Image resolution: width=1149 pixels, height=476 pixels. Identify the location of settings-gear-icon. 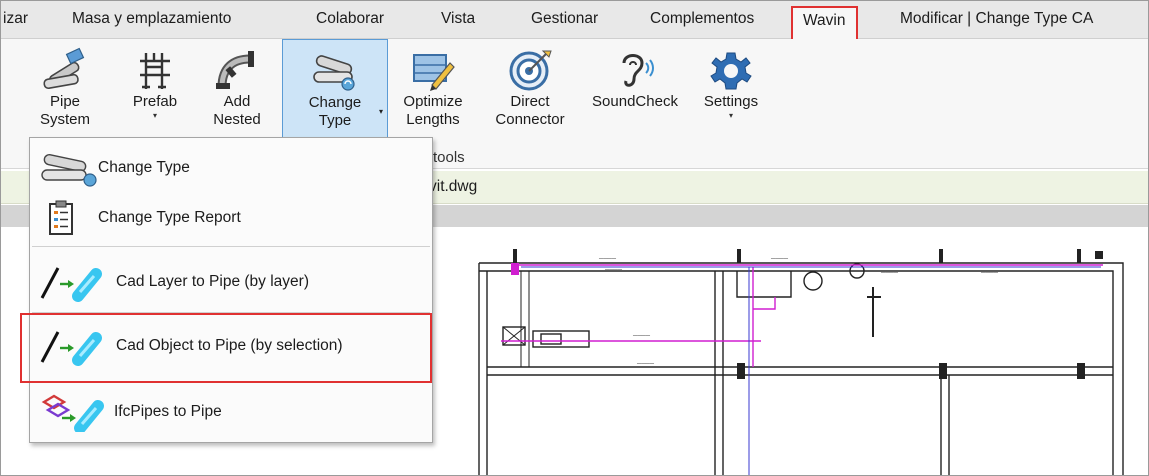
(731, 71).